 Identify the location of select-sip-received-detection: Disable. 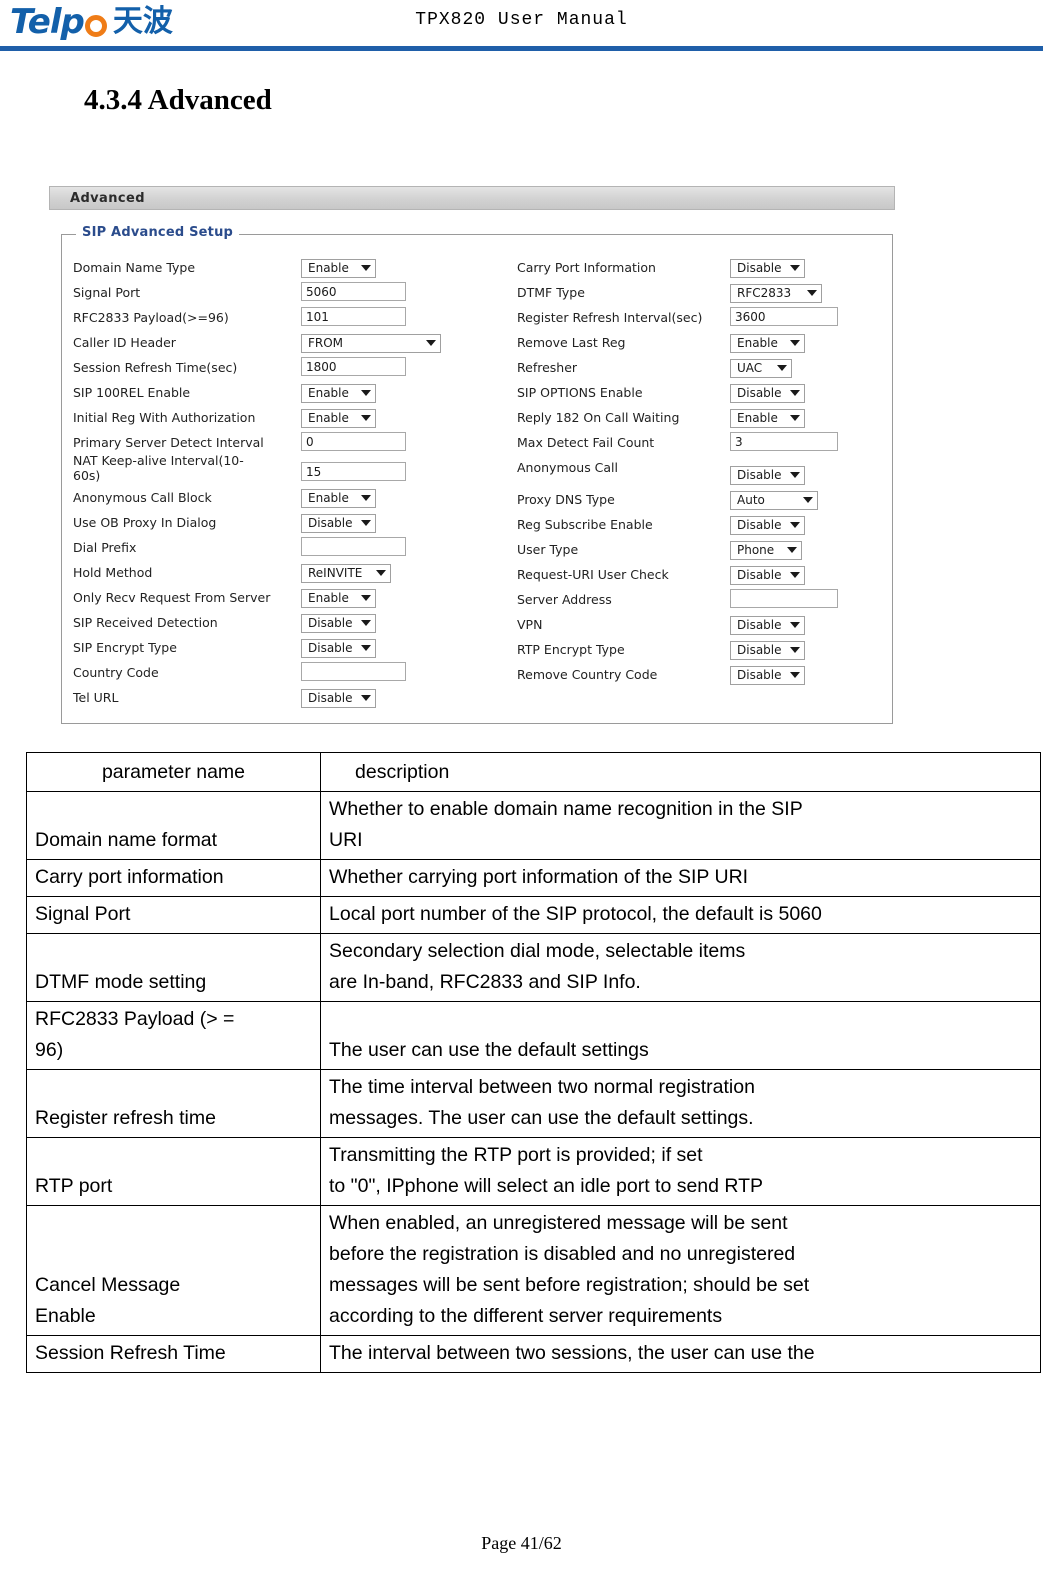
(338, 623).